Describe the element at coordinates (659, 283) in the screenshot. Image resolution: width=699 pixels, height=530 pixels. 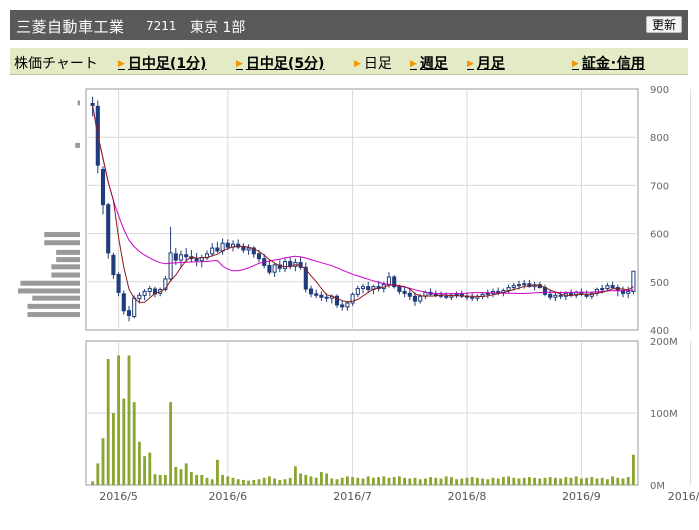
I see `price-tick-label: 500` at that location.